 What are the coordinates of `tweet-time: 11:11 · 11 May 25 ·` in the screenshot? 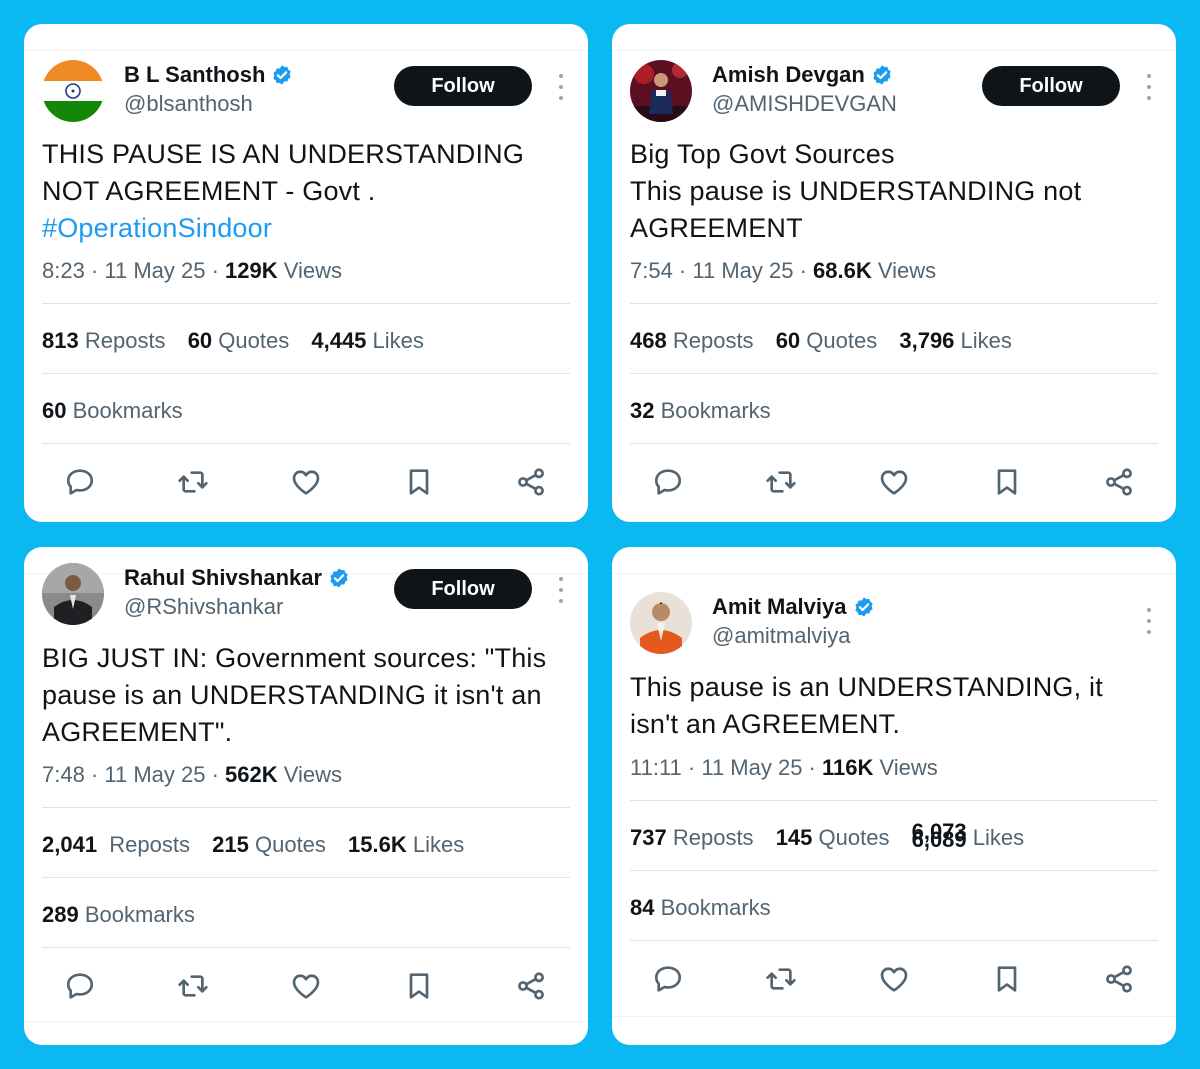 It's located at (726, 767).